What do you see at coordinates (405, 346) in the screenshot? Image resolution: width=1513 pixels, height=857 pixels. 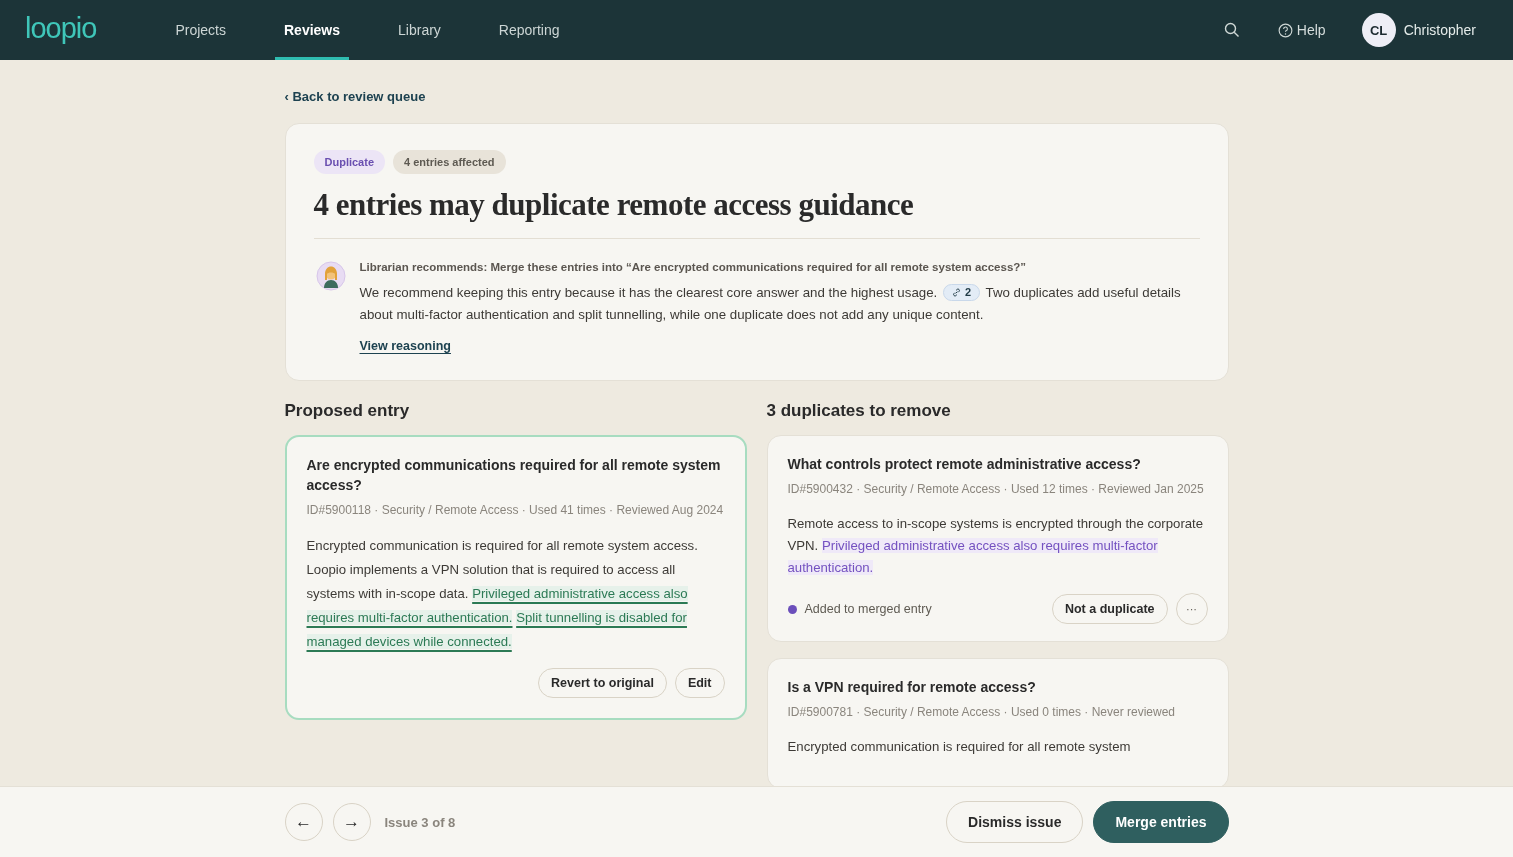 I see `view-reasoning-link: View reasoning` at bounding box center [405, 346].